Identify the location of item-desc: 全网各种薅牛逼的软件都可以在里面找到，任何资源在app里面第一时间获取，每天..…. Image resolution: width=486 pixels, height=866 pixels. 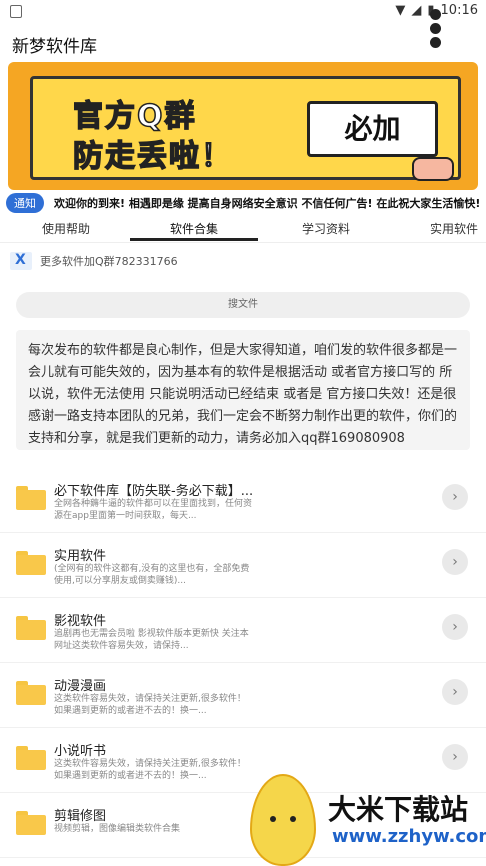
(153, 510).